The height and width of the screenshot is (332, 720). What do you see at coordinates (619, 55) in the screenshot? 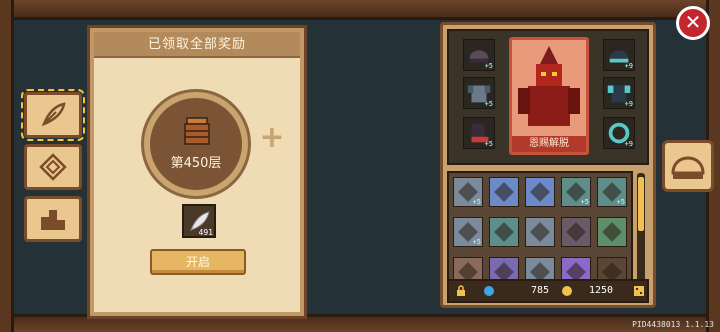
I see `equip-slot-helmet-right: +9` at bounding box center [619, 55].